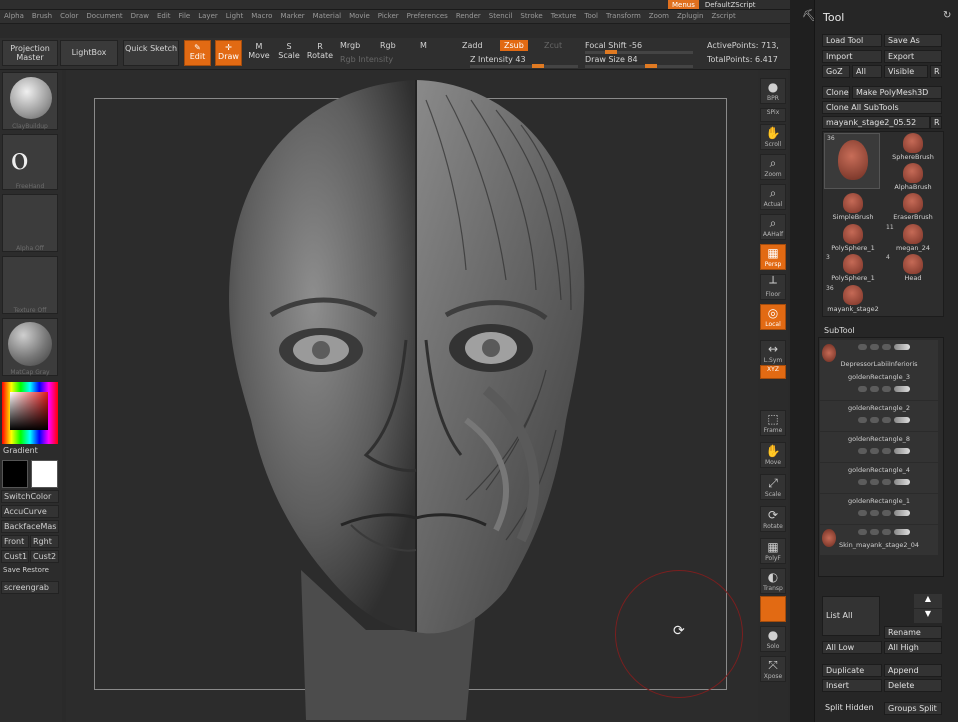 The image size is (958, 722). What do you see at coordinates (366, 59) in the screenshot?
I see `rgb-intensity-slider: Rgb Intensity` at bounding box center [366, 59].